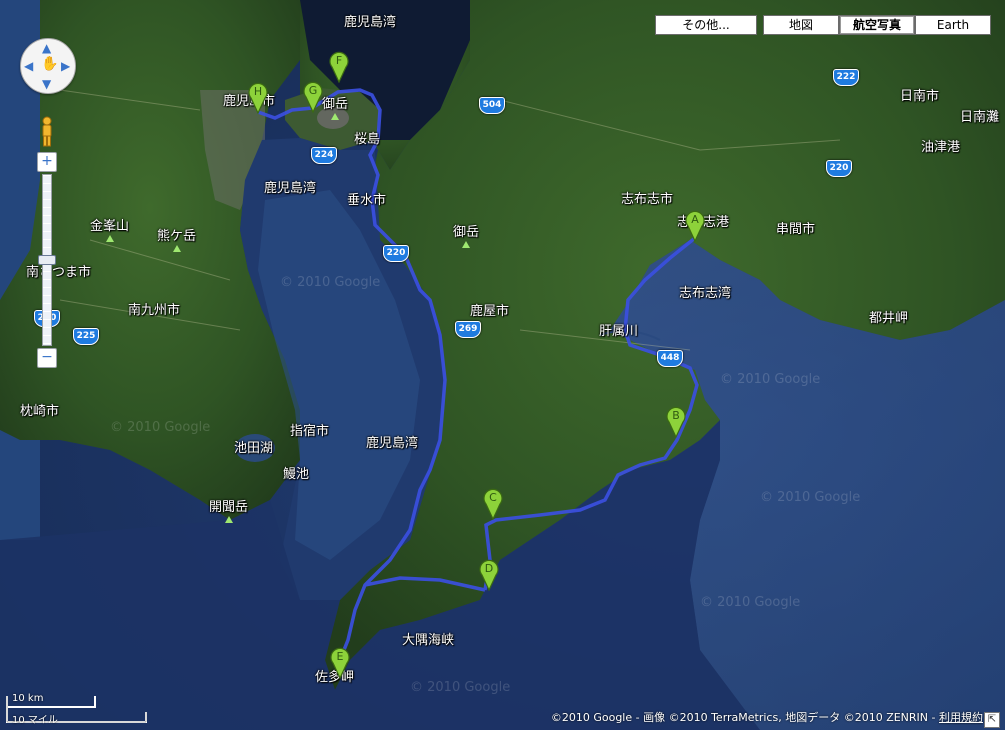  I want to click on route-marker-g: G, so click(313, 96).